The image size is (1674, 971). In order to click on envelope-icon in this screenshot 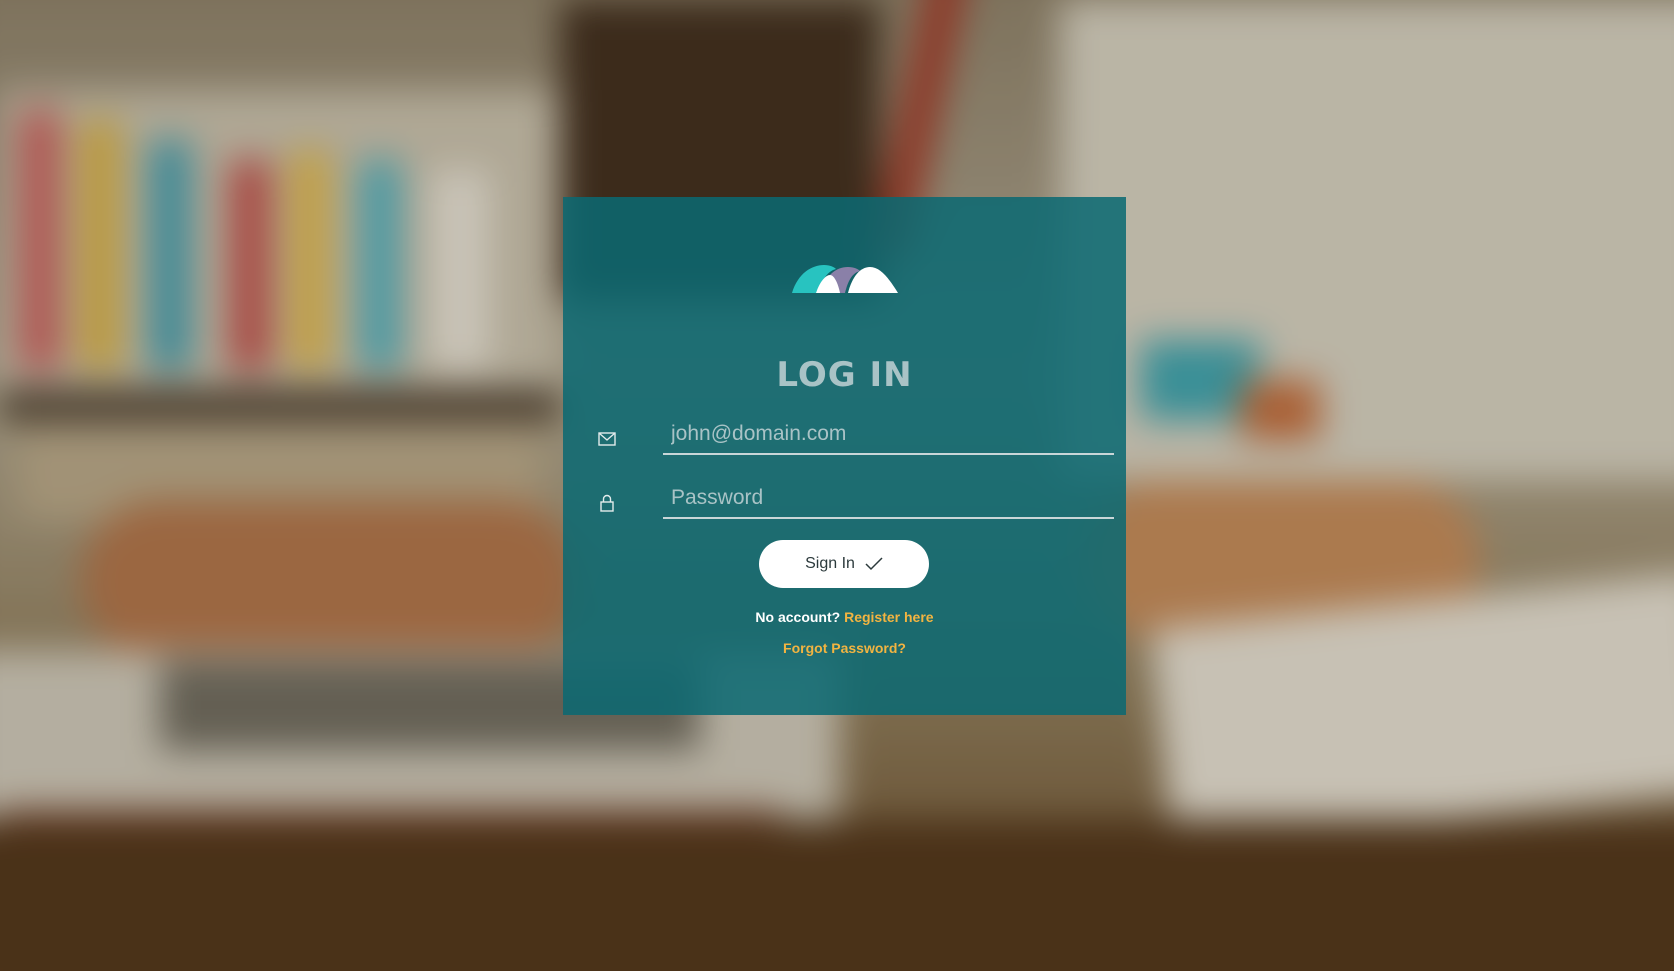, I will do `click(607, 439)`.